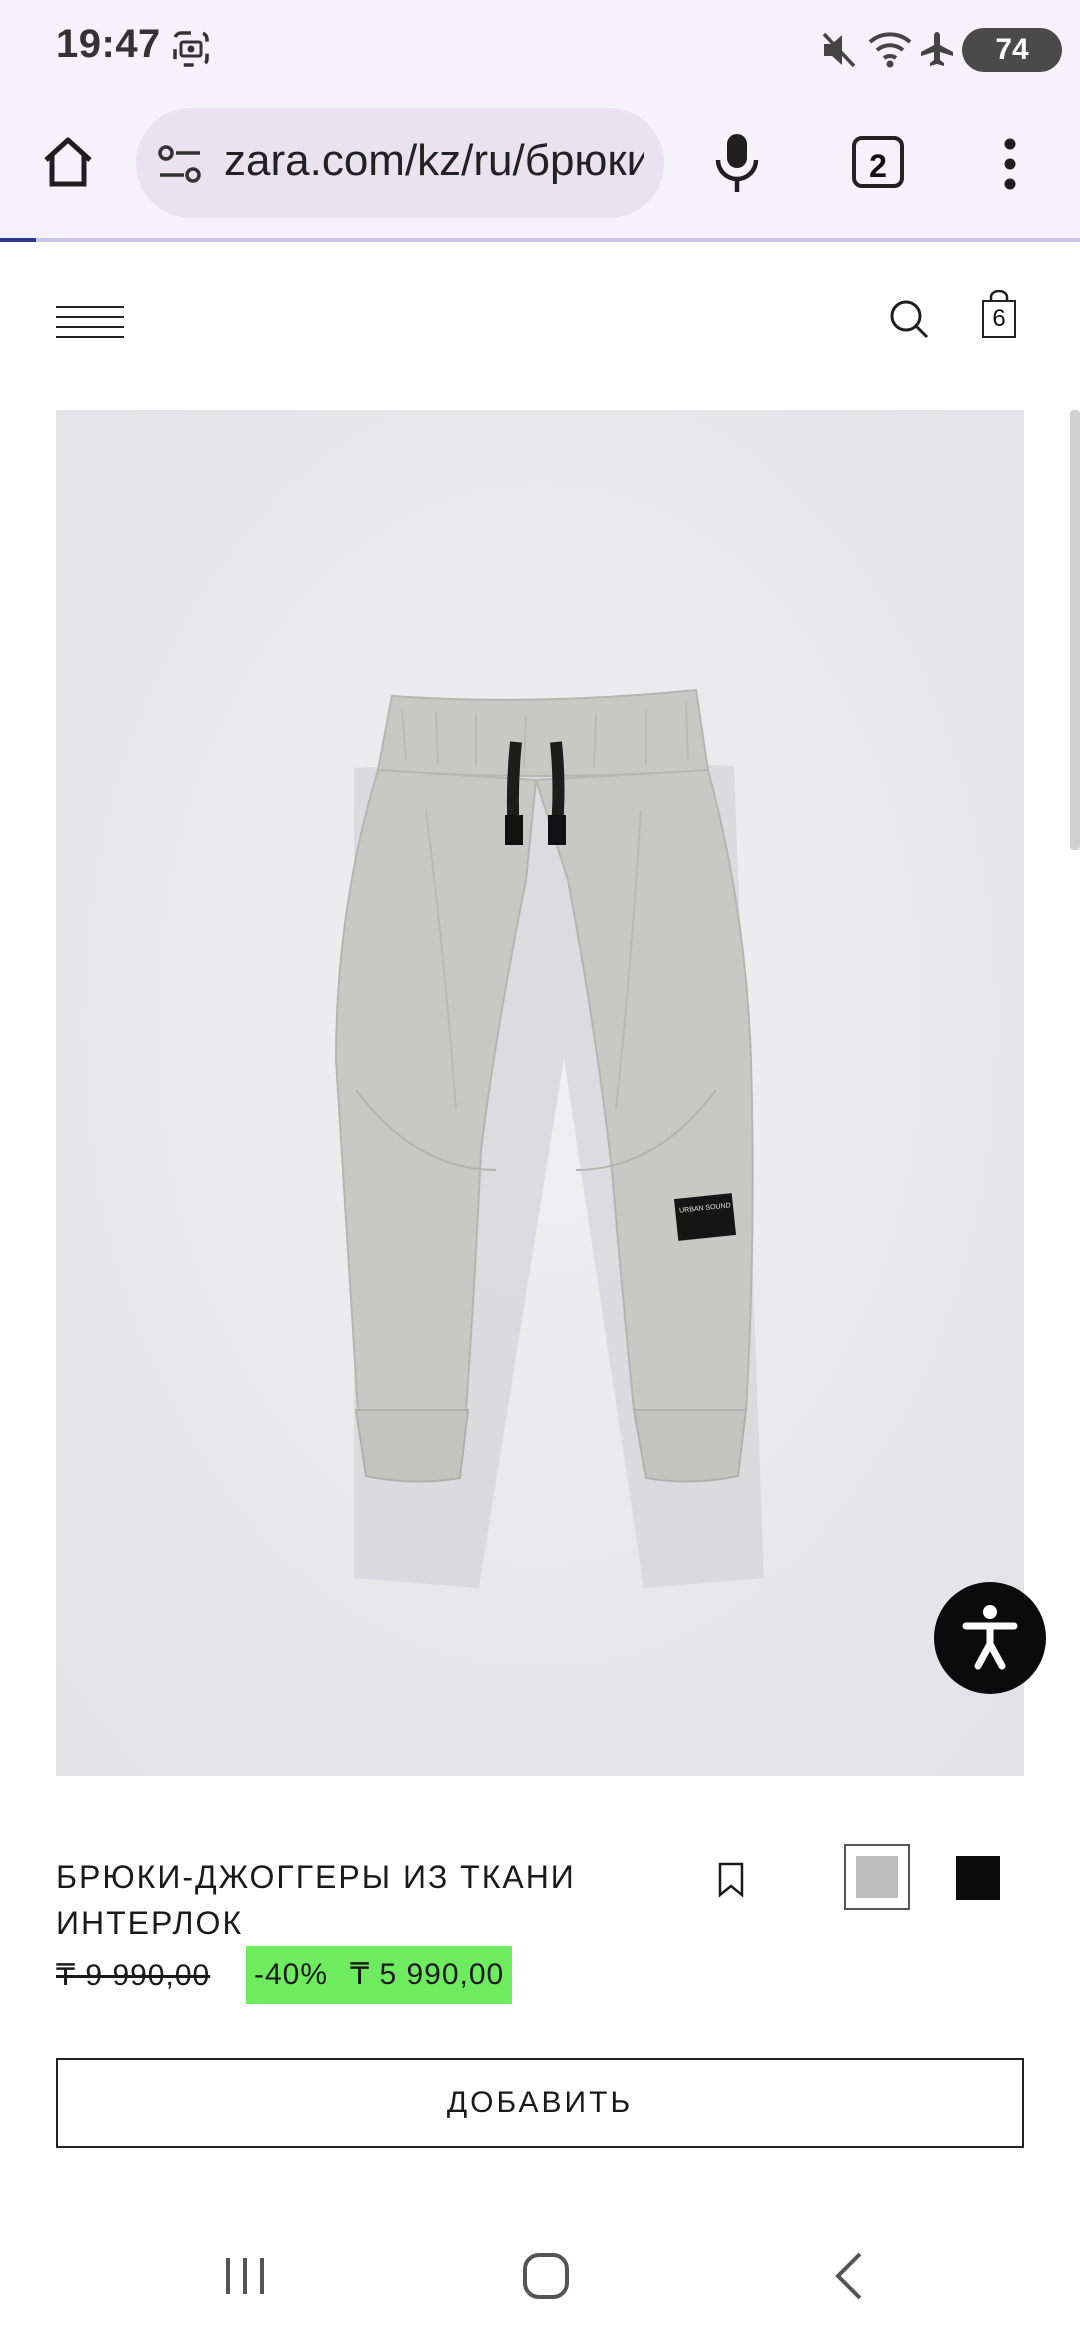 This screenshot has width=1080, height=2340. Describe the element at coordinates (737, 163) in the screenshot. I see `mic-icon` at that location.